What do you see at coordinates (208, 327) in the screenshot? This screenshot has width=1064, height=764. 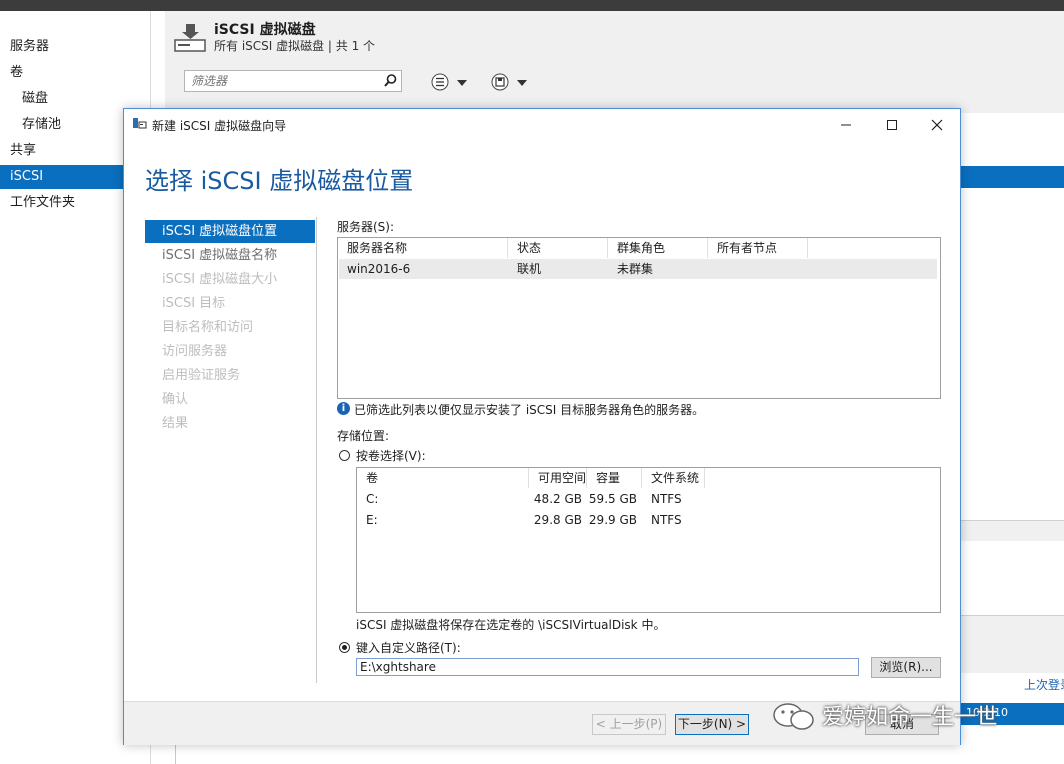 I see `step-target-name-access: 目标名称和访问` at bounding box center [208, 327].